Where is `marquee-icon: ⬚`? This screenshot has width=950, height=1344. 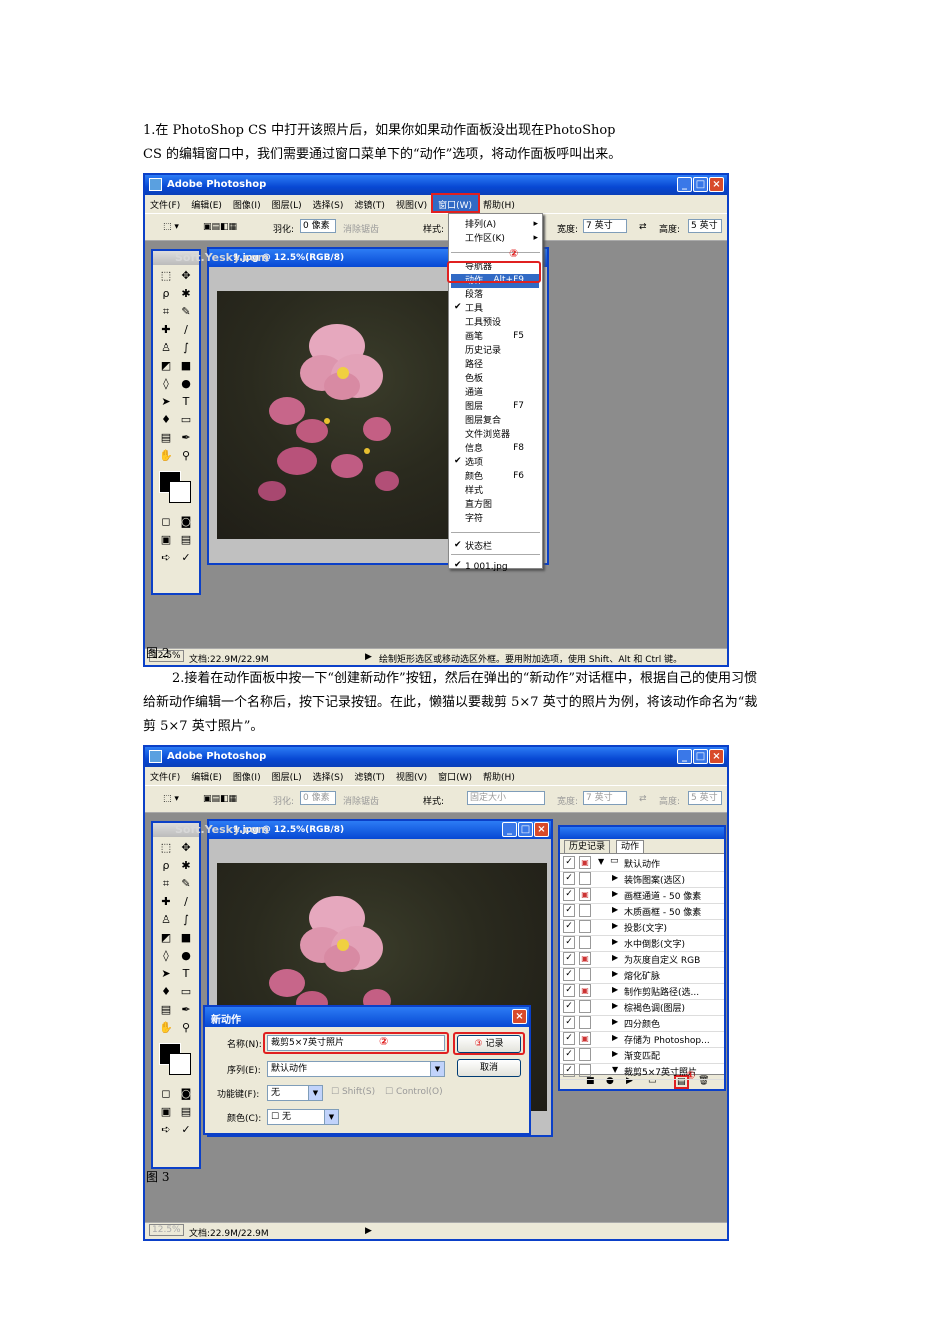 marquee-icon: ⬚ is located at coordinates (166, 276).